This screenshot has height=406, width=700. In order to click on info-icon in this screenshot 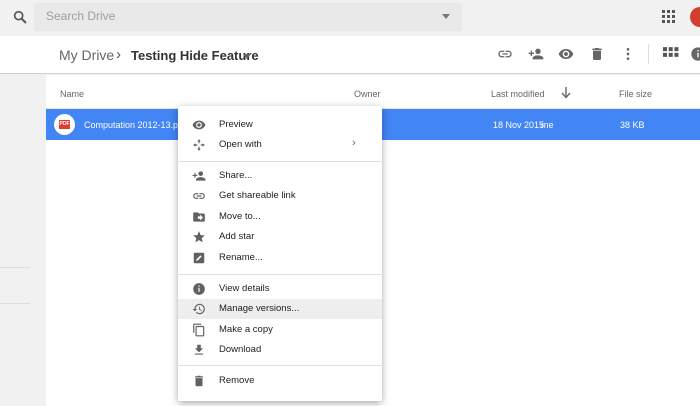, I will do `click(199, 289)`.